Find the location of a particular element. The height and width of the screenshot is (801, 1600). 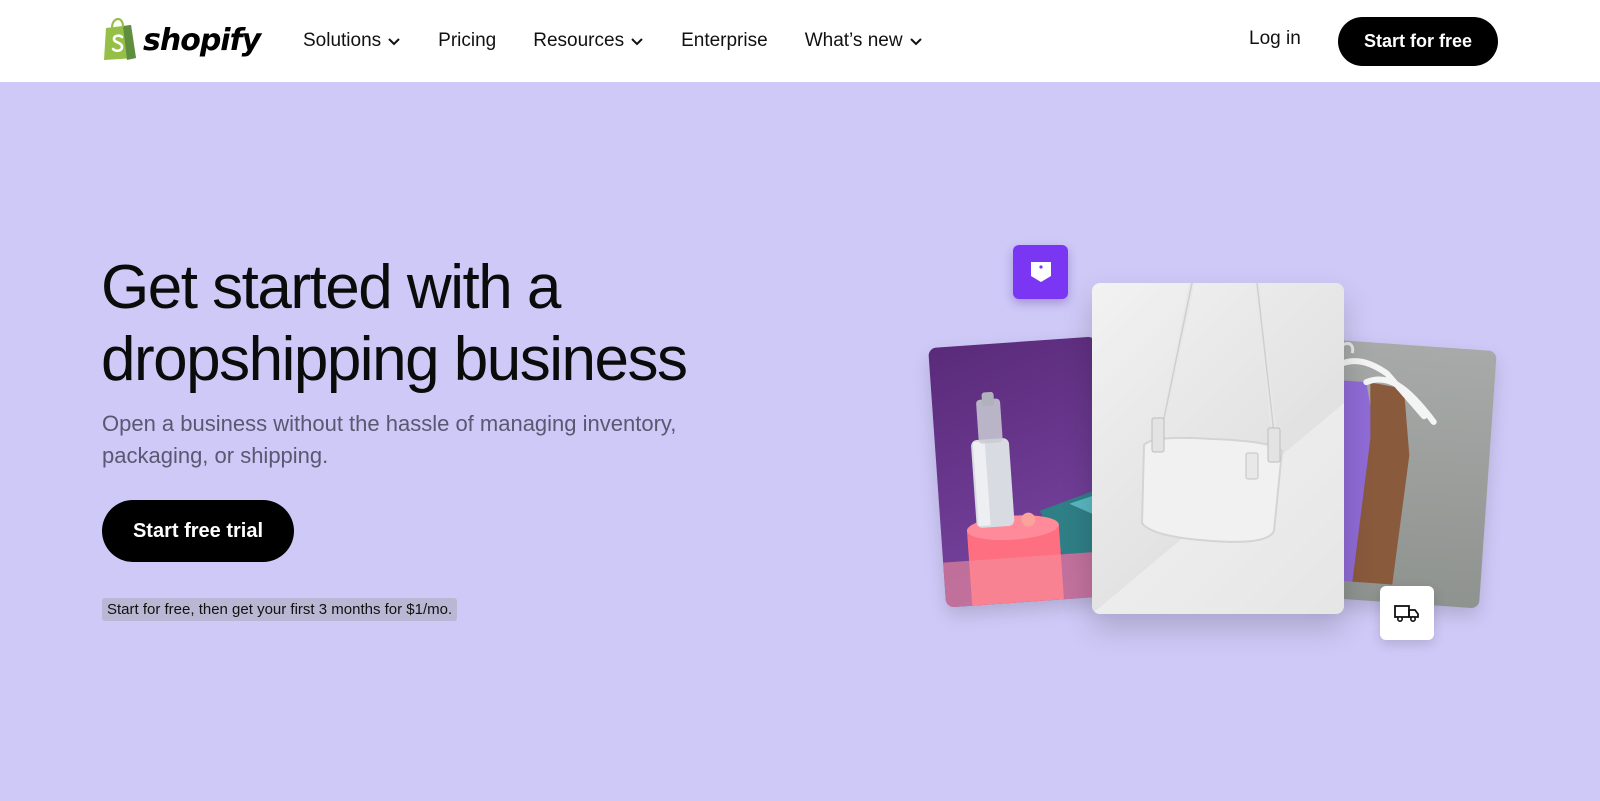

shopify-logo: shopify is located at coordinates (181, 40).